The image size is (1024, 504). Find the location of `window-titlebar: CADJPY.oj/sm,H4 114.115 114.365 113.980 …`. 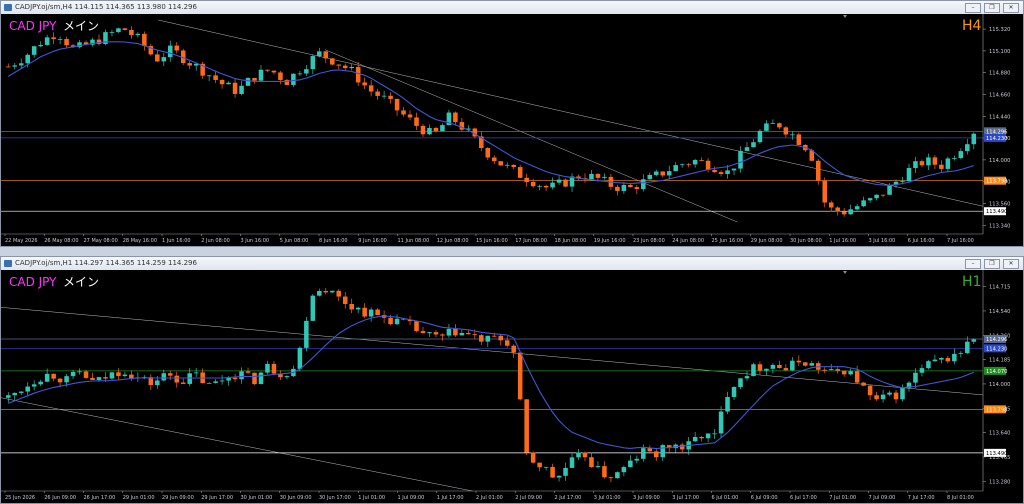

window-titlebar: CADJPY.oj/sm,H4 114.115 114.365 113.980 … is located at coordinates (512, 7).